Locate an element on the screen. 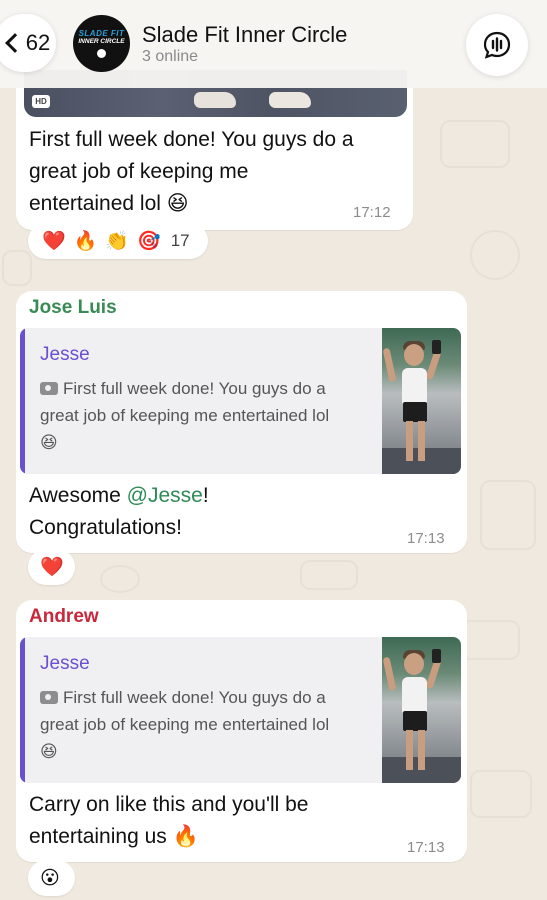 The height and width of the screenshot is (900, 547). message-text-line: Carry on like this and you'll be is located at coordinates (169, 804).